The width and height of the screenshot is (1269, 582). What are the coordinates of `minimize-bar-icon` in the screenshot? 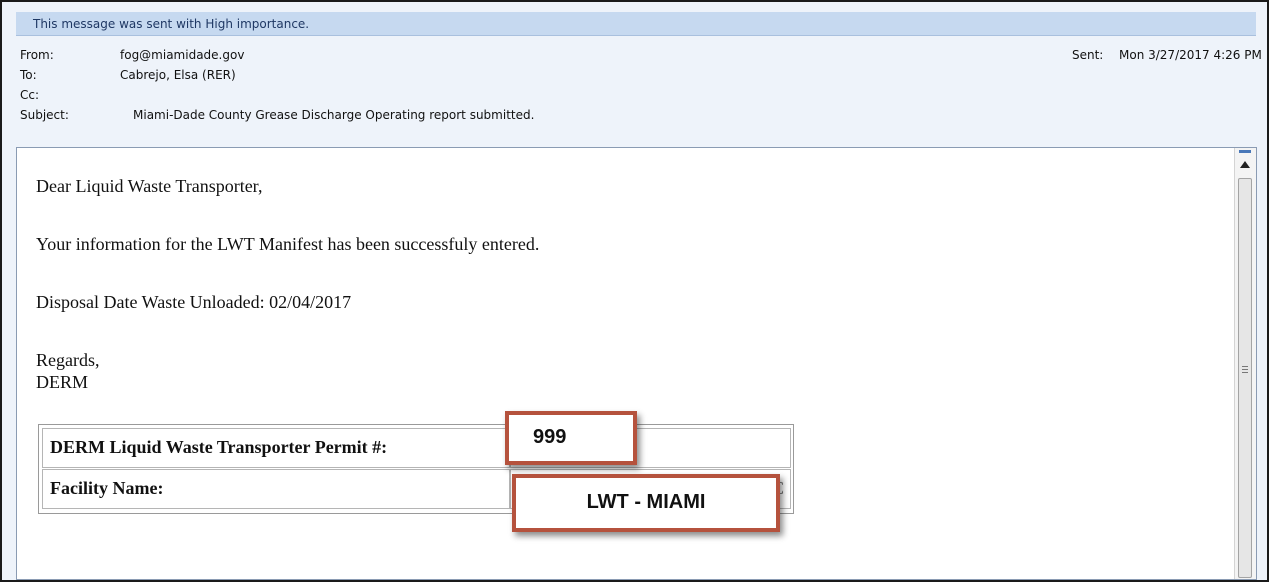 It's located at (1245, 151).